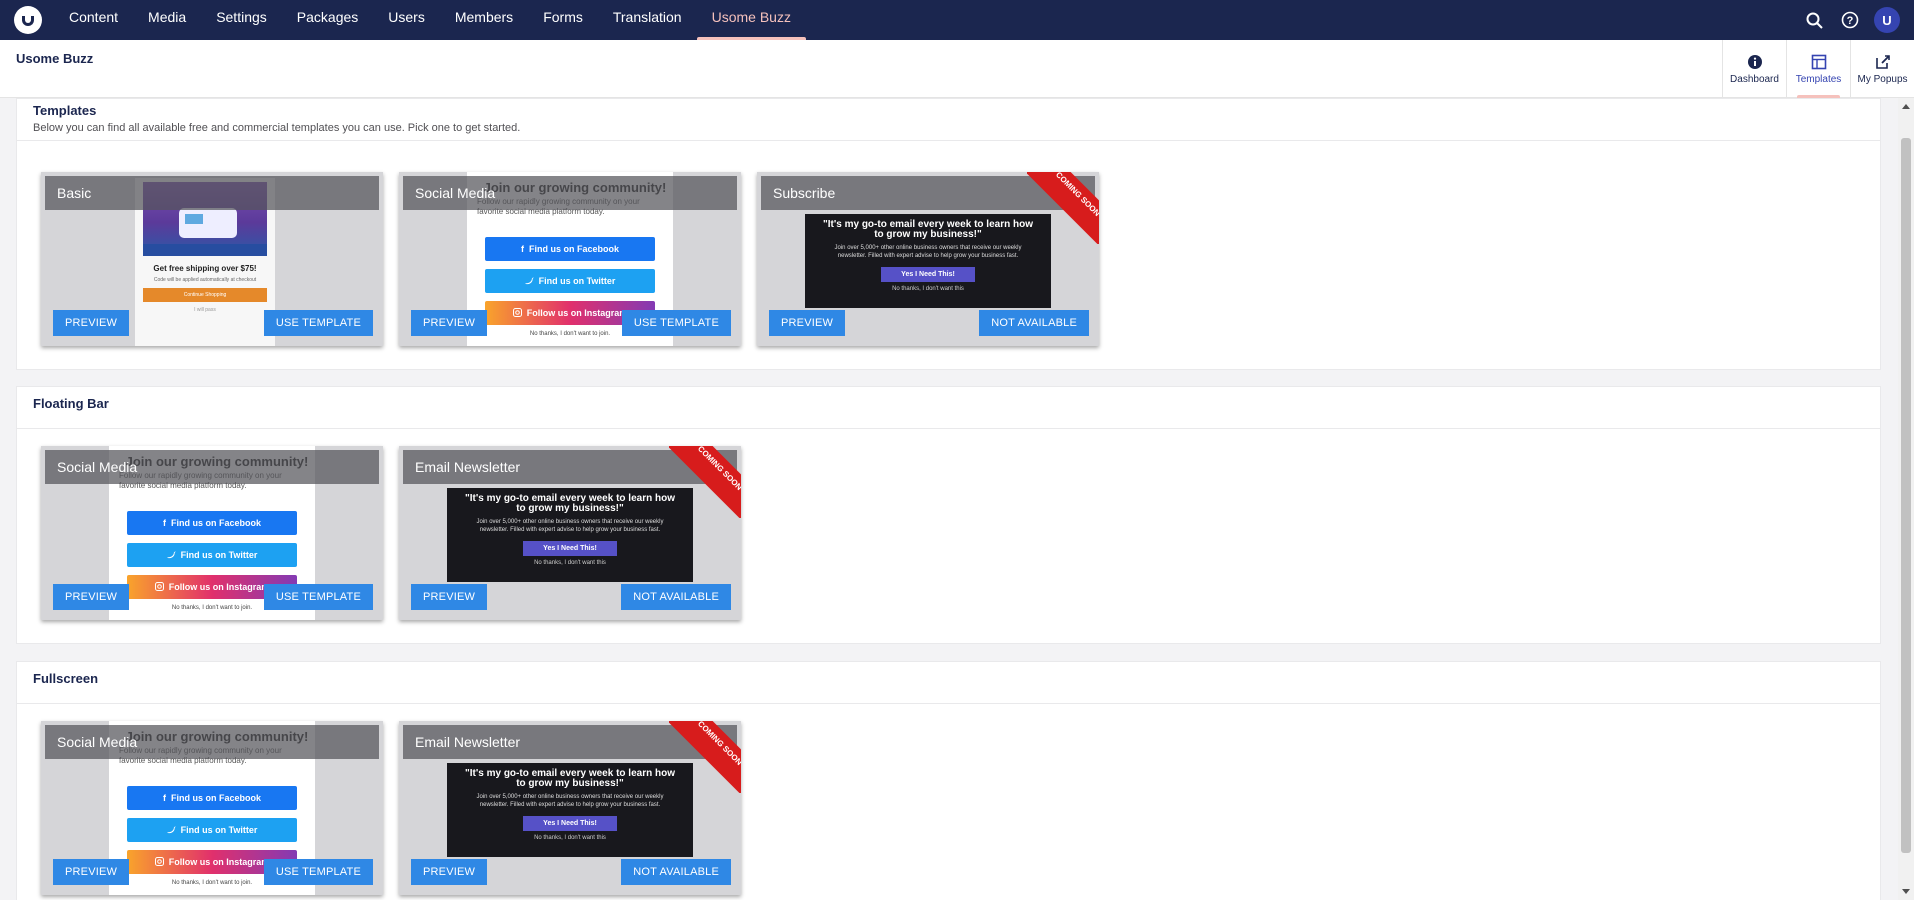  What do you see at coordinates (751, 20) in the screenshot?
I see `nav-item-usome-buzz: Usome Buzz` at bounding box center [751, 20].